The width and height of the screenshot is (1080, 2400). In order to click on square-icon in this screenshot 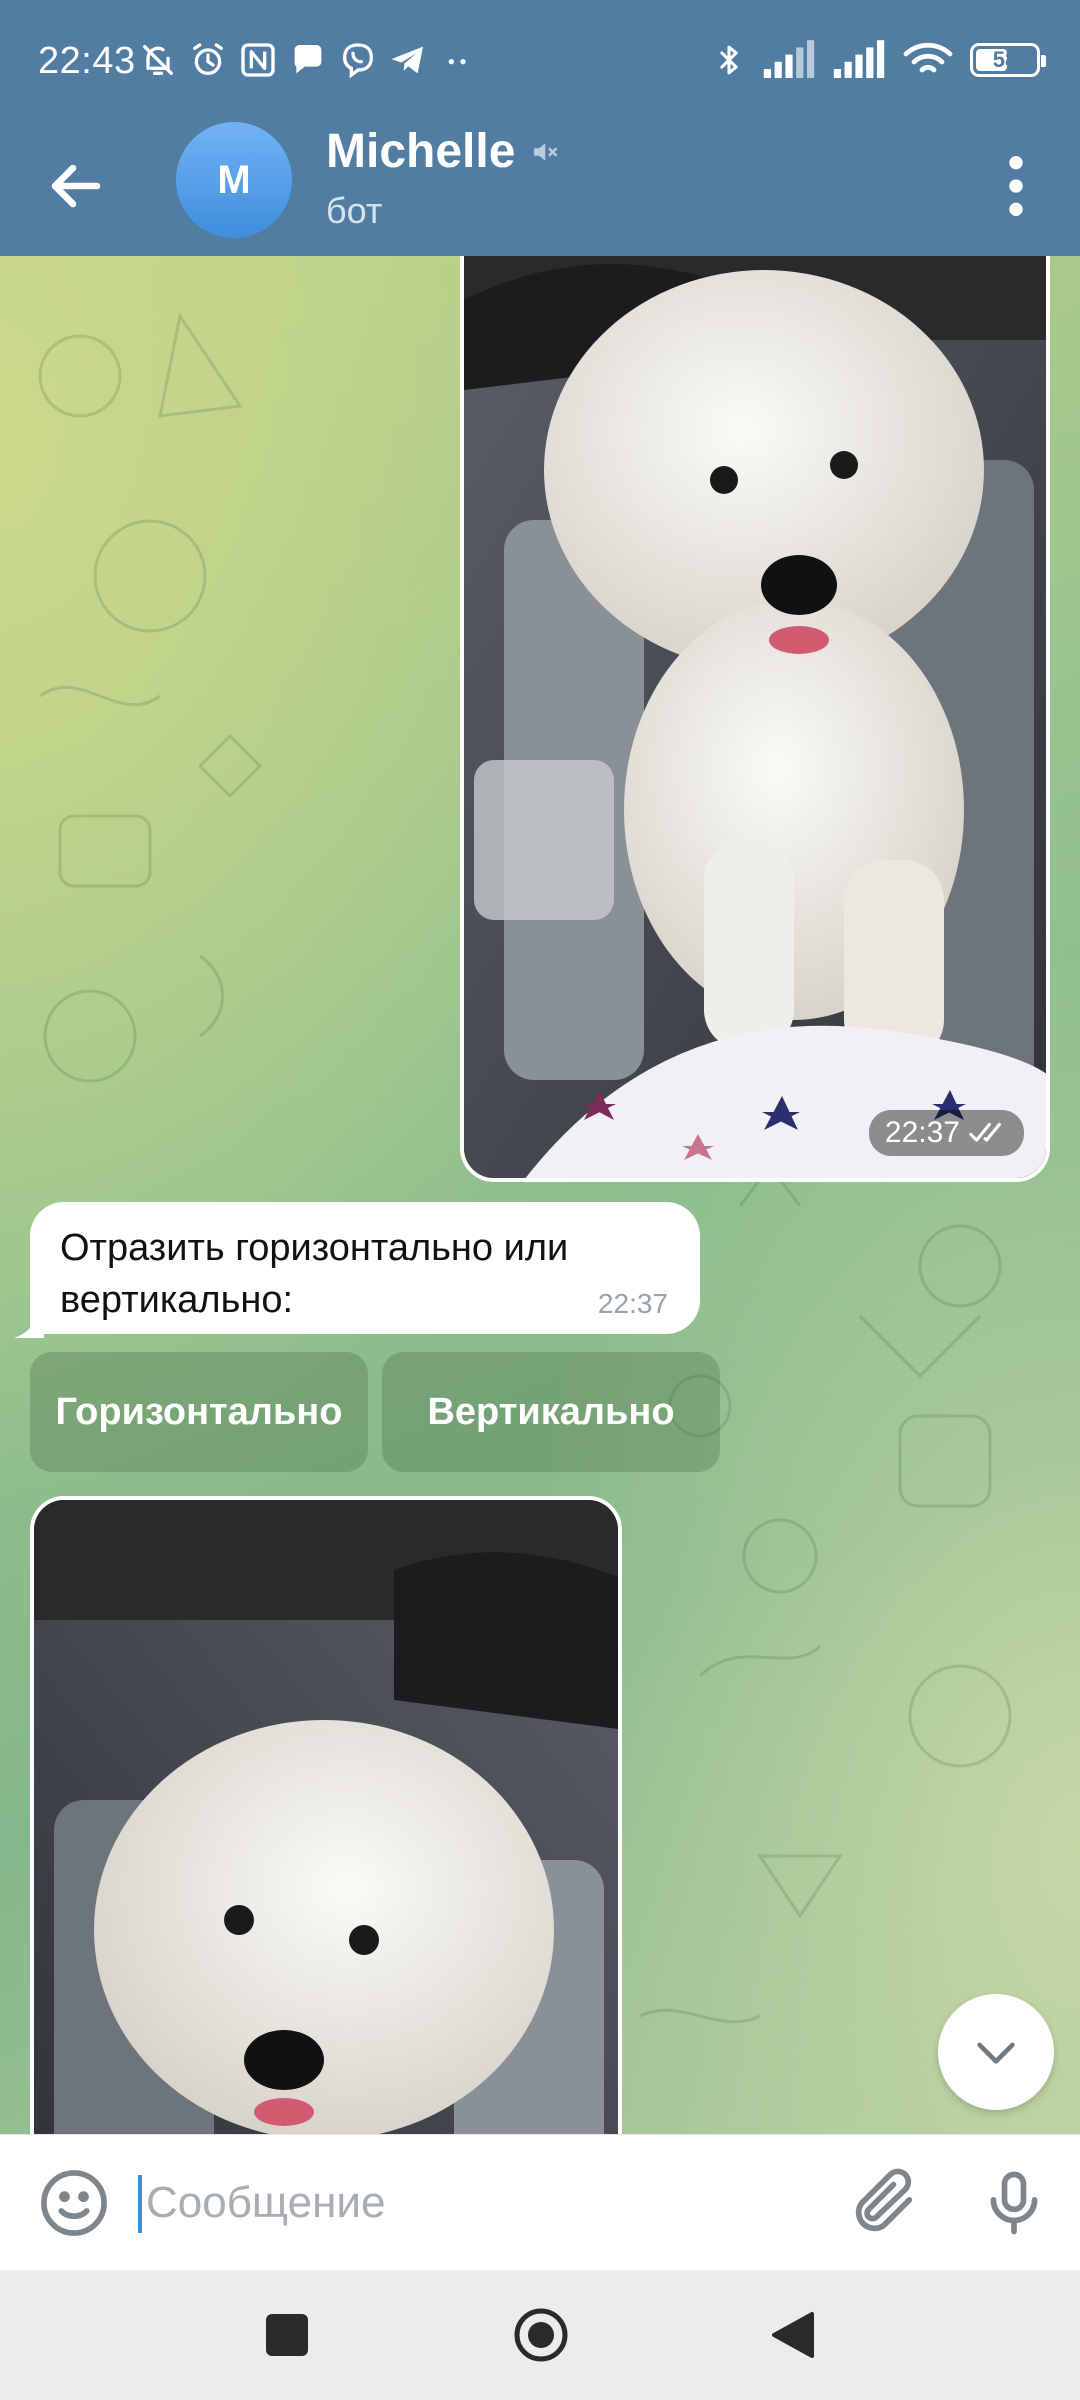, I will do `click(287, 2335)`.